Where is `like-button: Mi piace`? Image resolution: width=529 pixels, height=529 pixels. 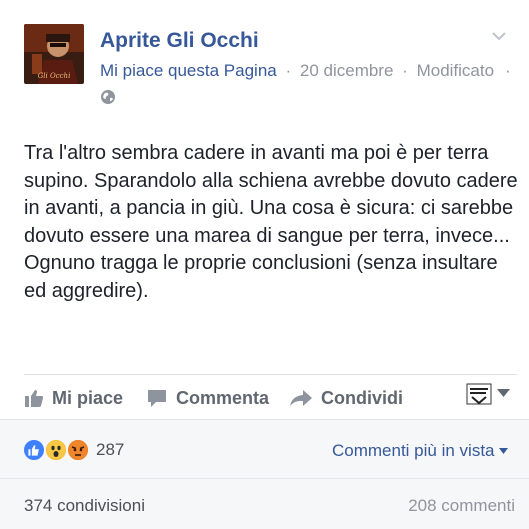
like-button: Mi piace is located at coordinates (73, 398).